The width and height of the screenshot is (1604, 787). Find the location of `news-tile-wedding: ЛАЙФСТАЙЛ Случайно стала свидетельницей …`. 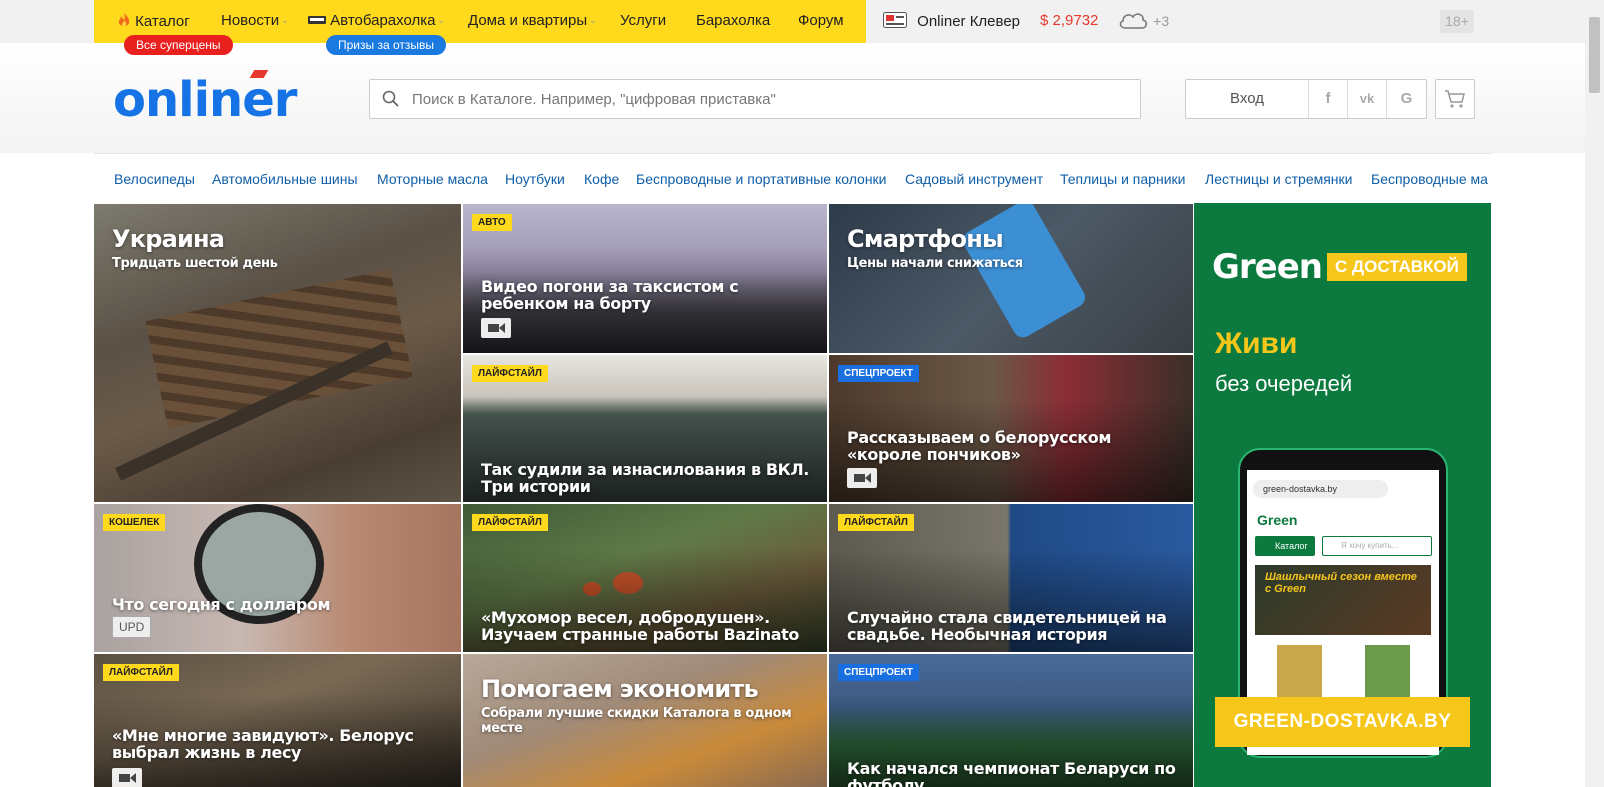

news-tile-wedding: ЛАЙФСТАЙЛ Случайно стала свидетельницей … is located at coordinates (1011, 578).